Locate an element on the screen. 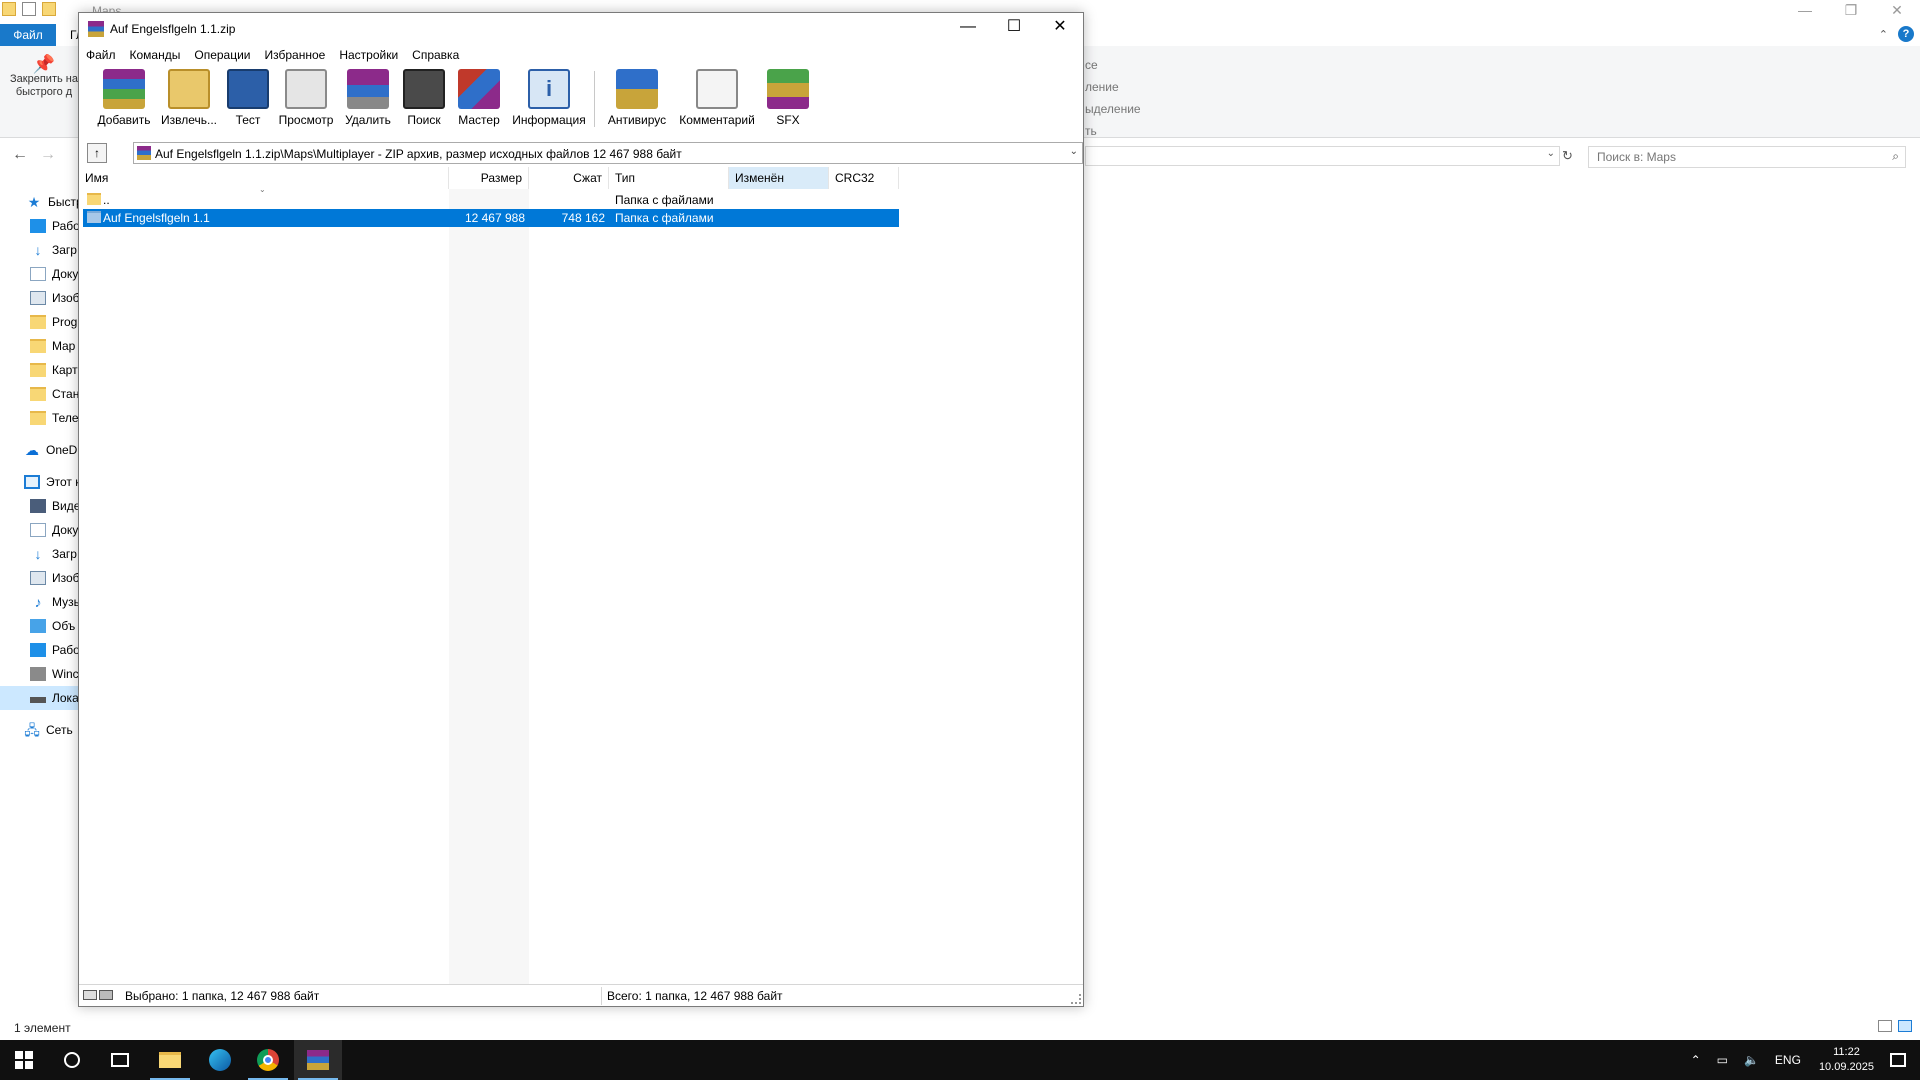 This screenshot has height=1080, width=1920. network-icon: ▭ is located at coordinates (1722, 1060).